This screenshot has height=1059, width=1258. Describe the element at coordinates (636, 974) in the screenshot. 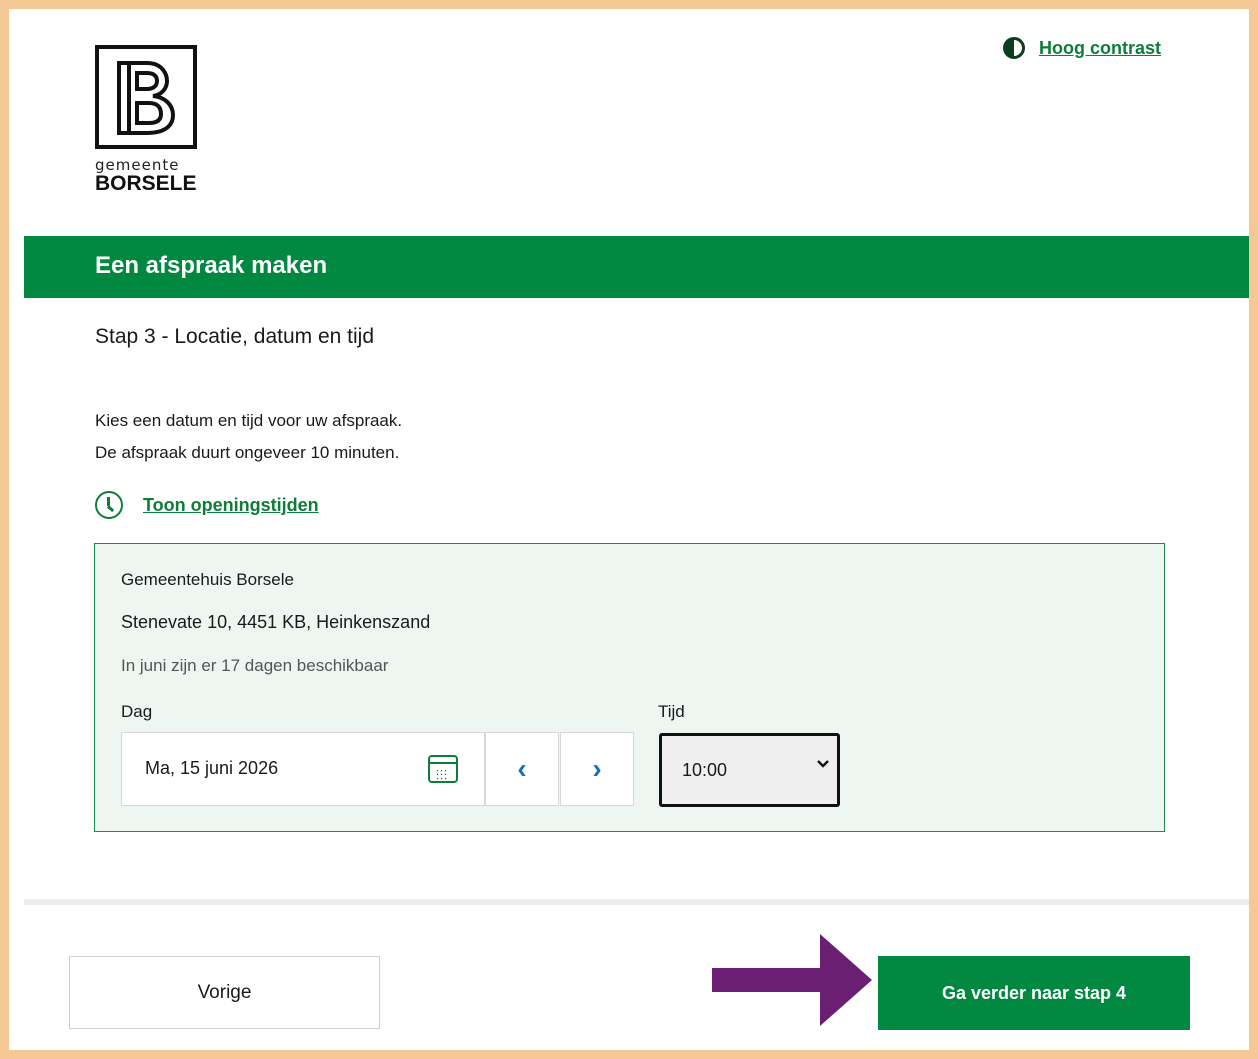

I see `footer-bar: Vorige Ga verder naar stap 4` at that location.